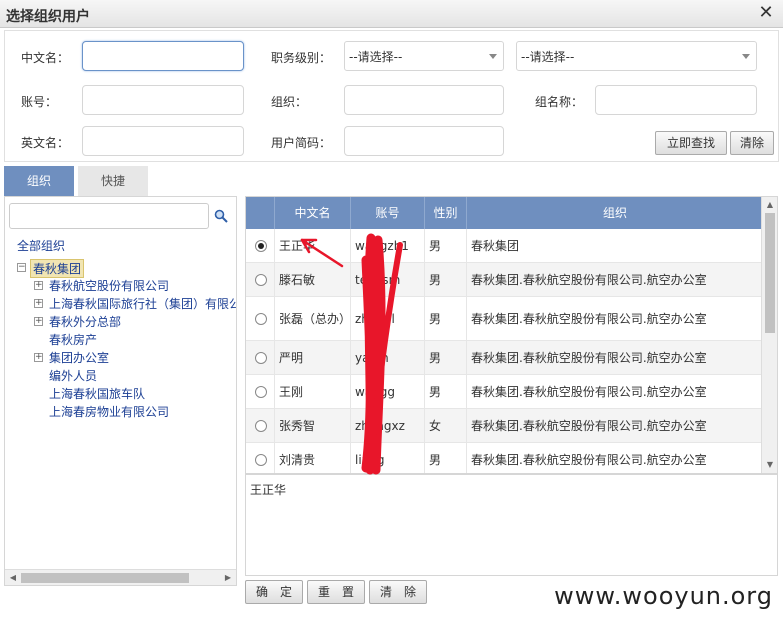  What do you see at coordinates (297, 459) in the screenshot?
I see `row-name: 刘清贵` at bounding box center [297, 459].